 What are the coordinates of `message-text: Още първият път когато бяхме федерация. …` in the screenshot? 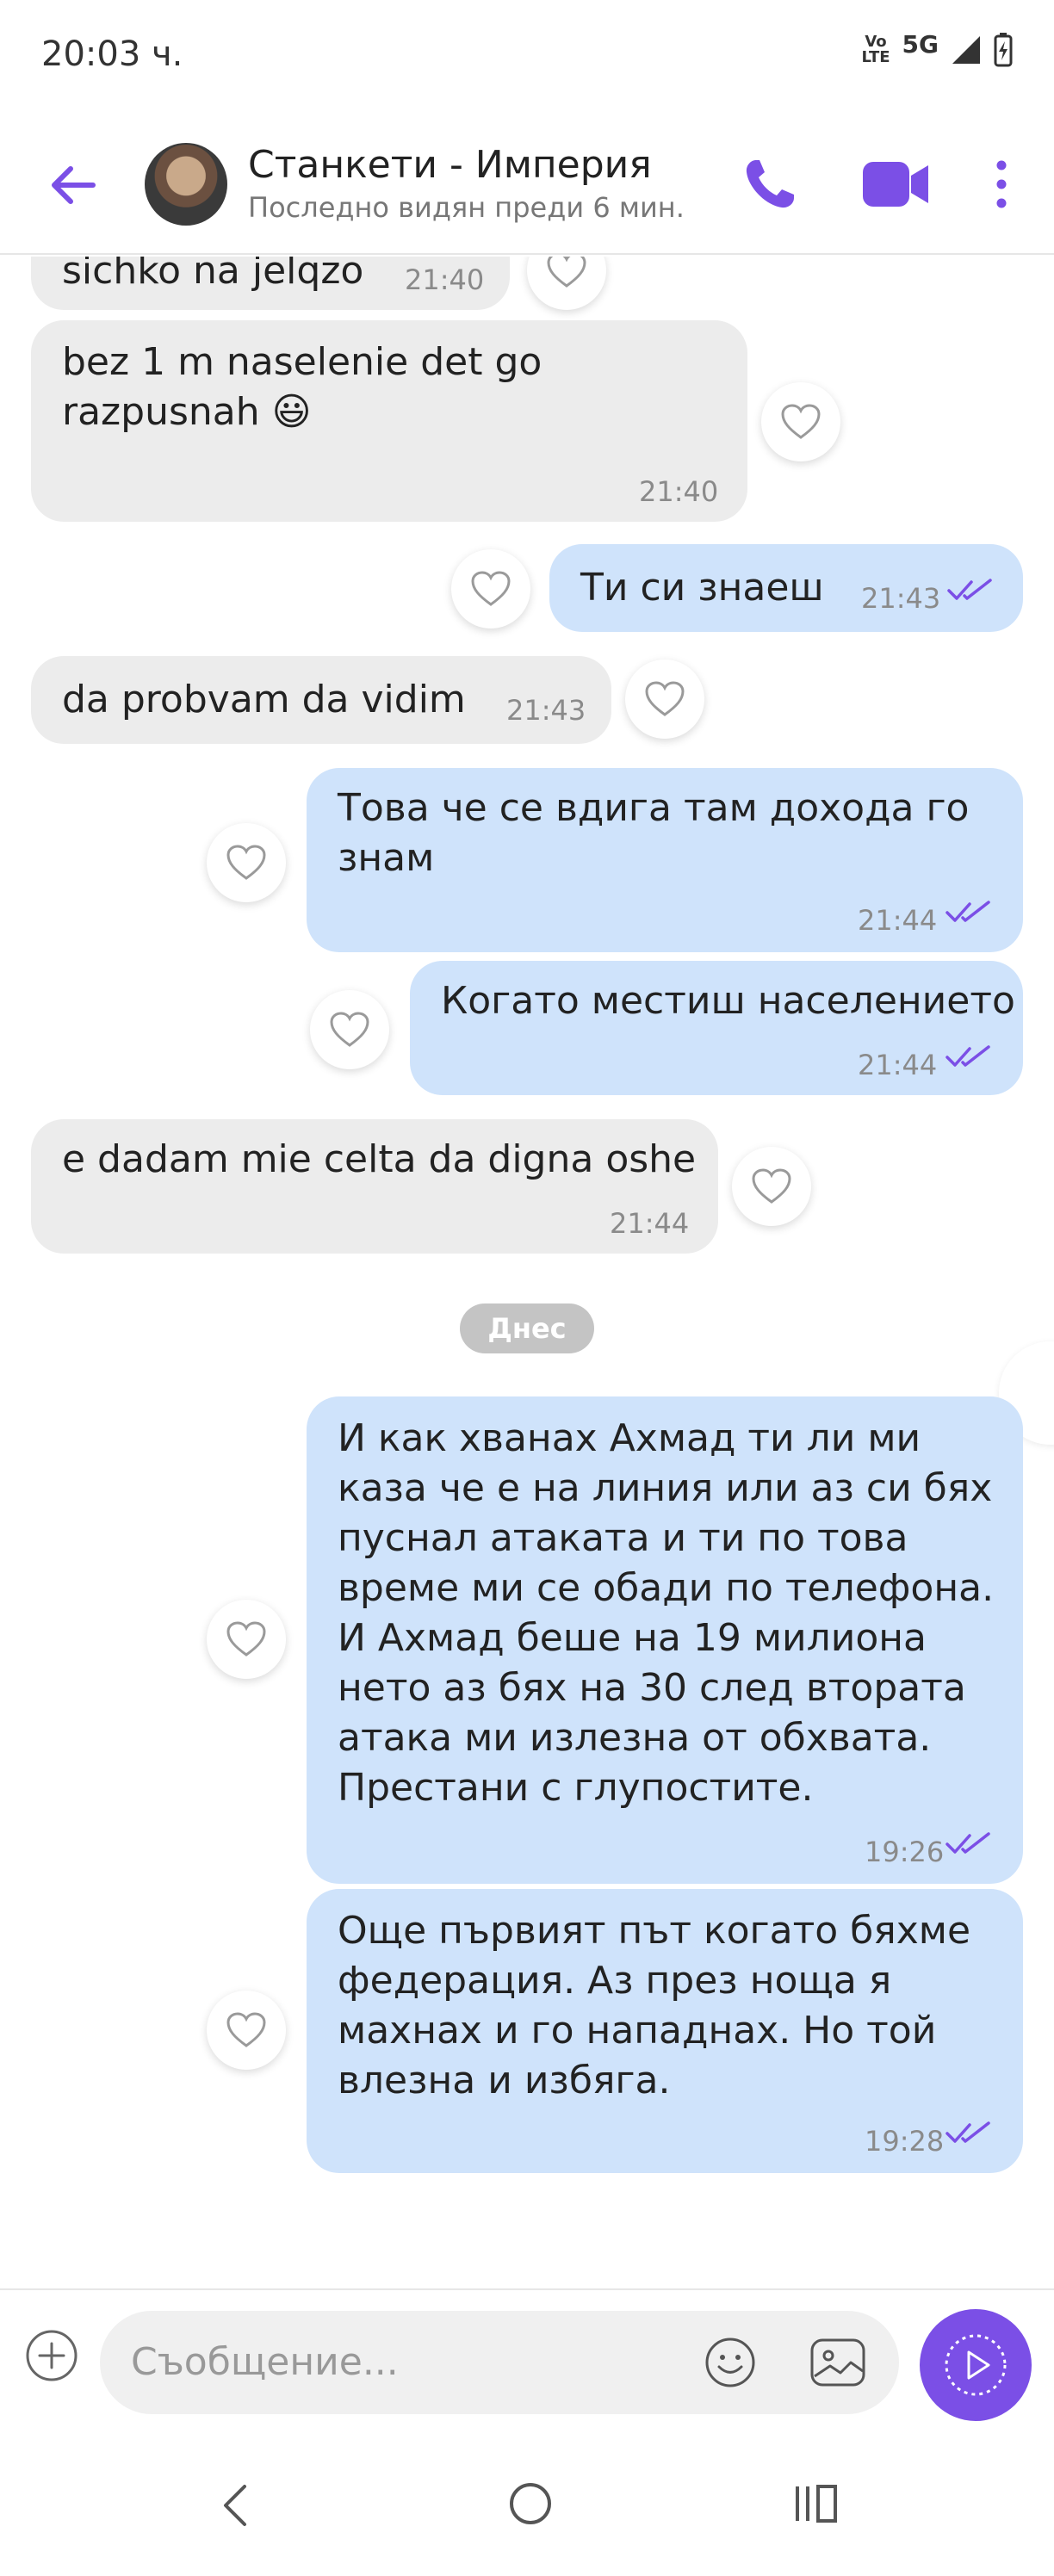 It's located at (655, 2006).